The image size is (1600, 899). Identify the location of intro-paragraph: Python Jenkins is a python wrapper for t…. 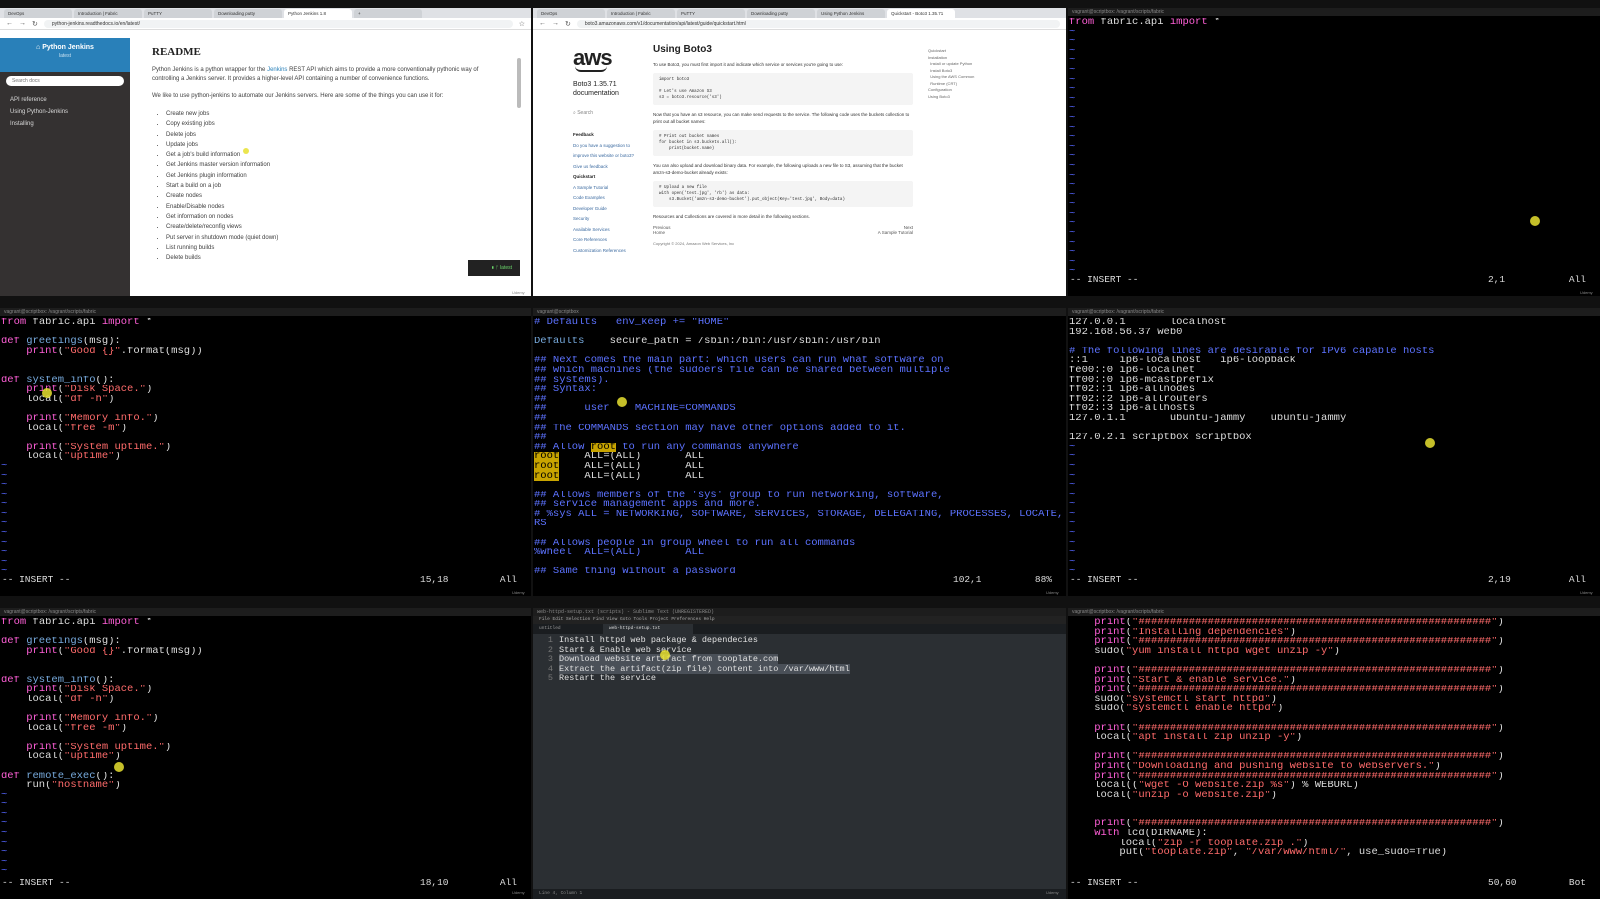
(324, 75).